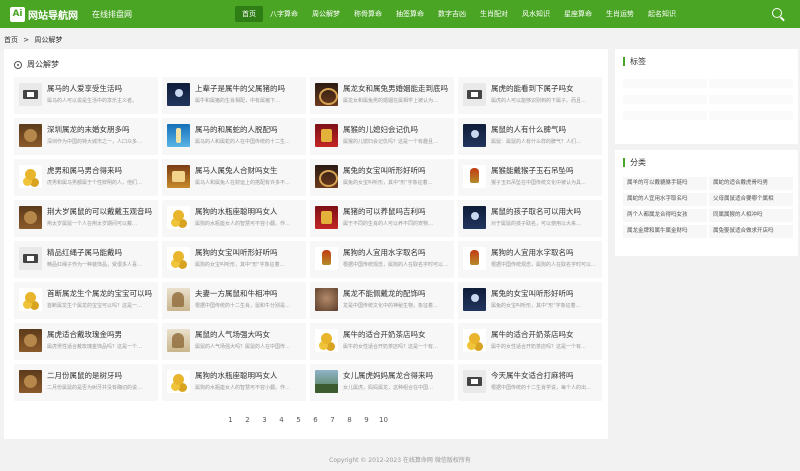  Describe the element at coordinates (100, 252) in the screenshot. I see `article-title: 精品红绳子属马能戴吗` at that location.